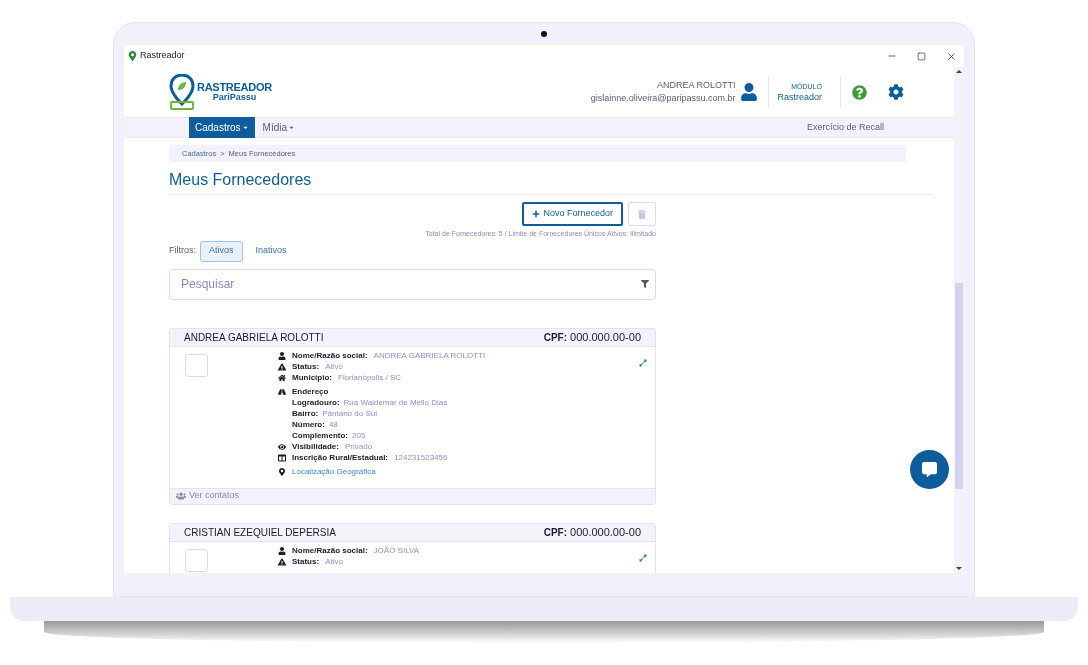  Describe the element at coordinates (544, 34) in the screenshot. I see `camera-icon` at that location.